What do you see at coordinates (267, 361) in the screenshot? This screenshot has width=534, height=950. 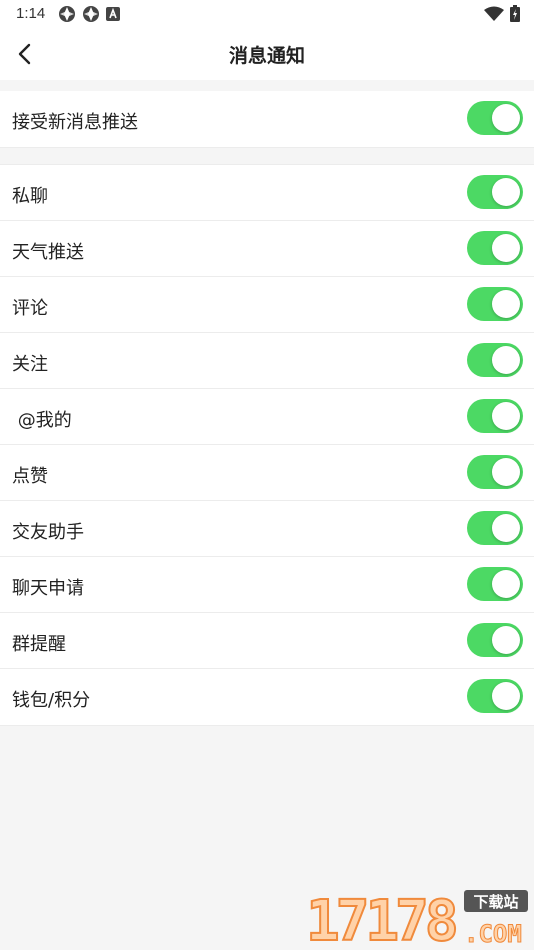 I see `setting-row-follows: 关注` at bounding box center [267, 361].